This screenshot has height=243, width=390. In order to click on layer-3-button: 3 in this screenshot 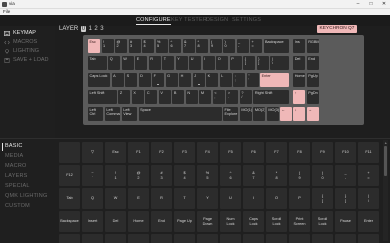, I will do `click(101, 29)`.